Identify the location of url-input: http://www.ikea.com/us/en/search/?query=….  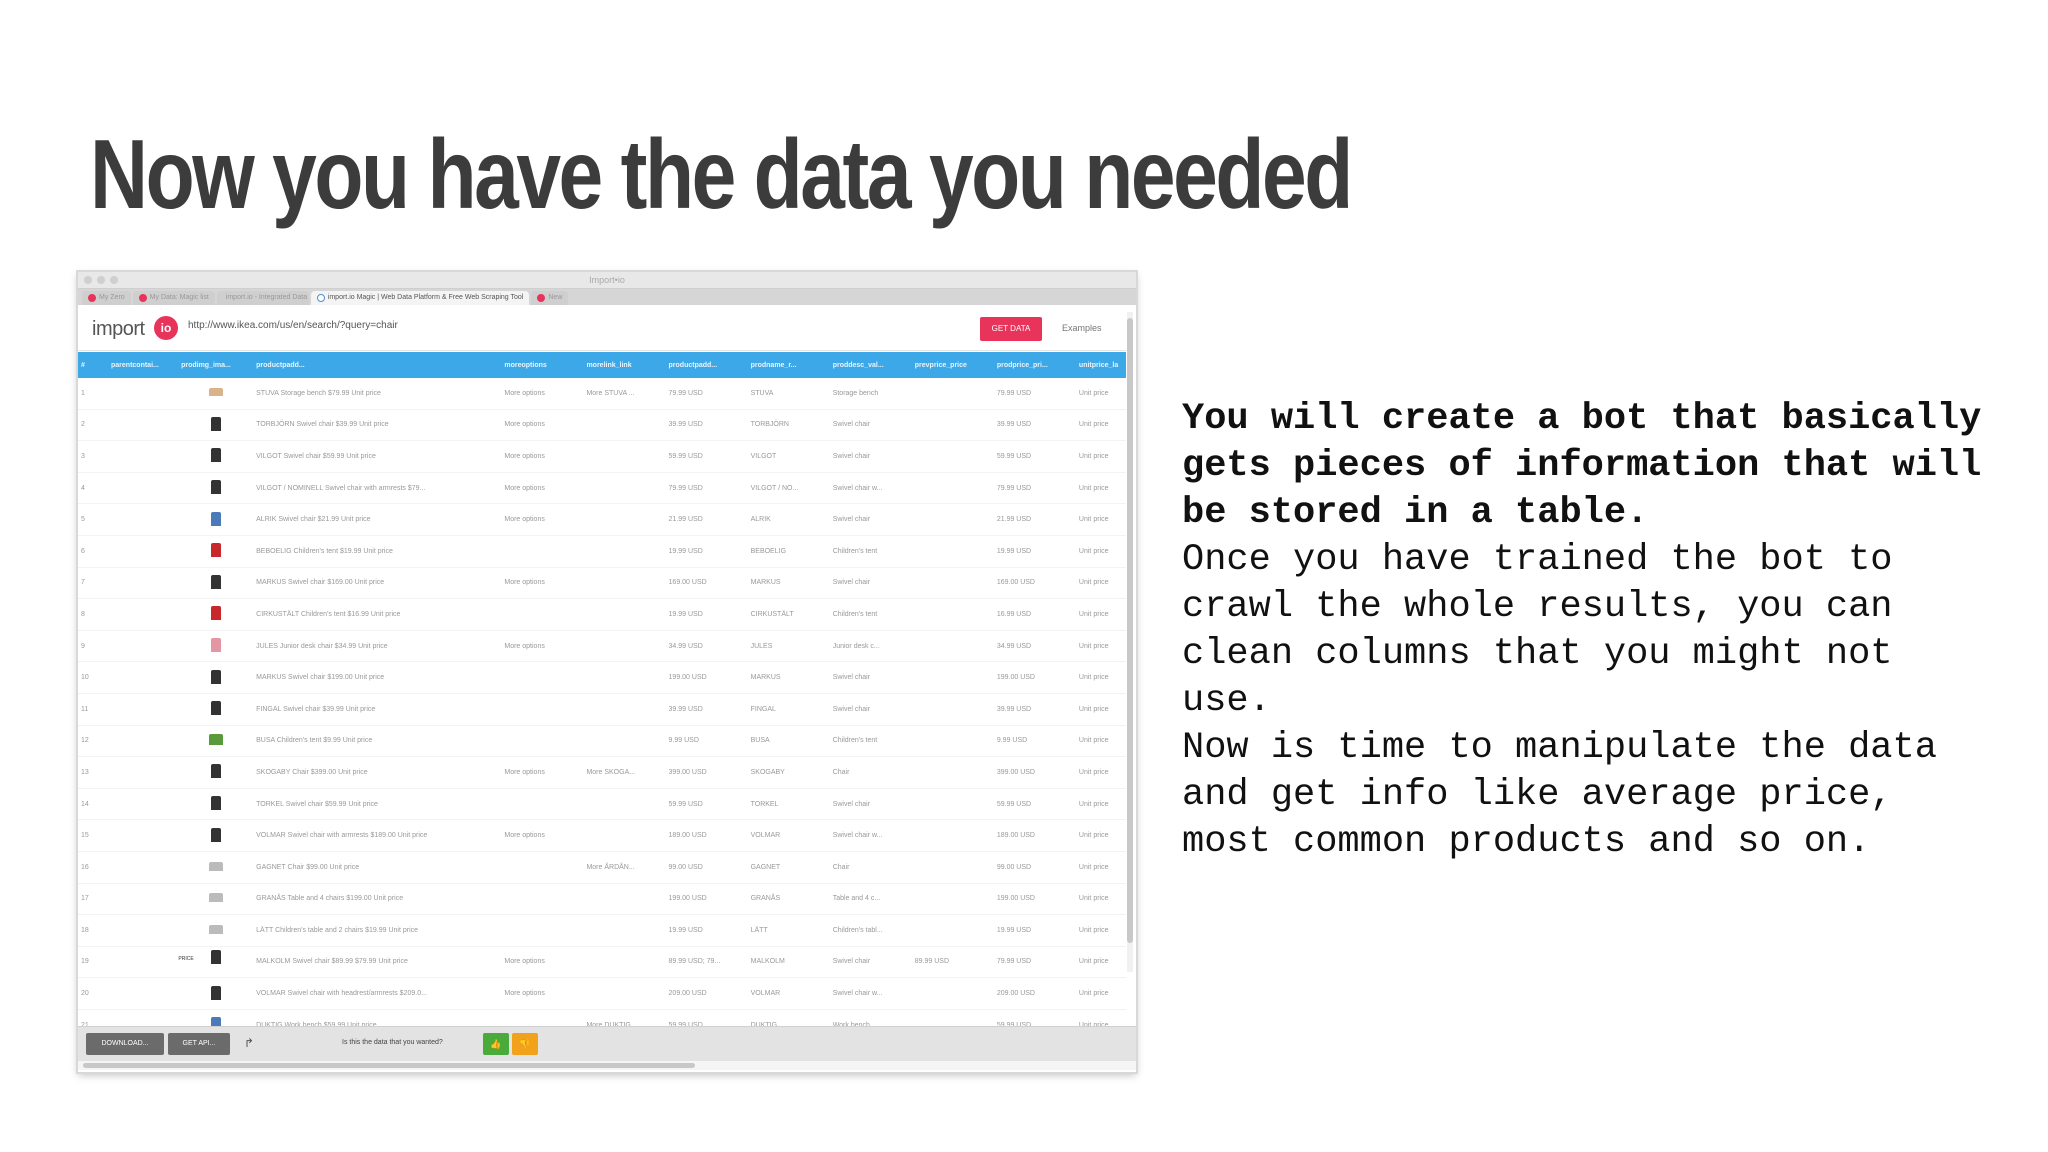
(293, 325).